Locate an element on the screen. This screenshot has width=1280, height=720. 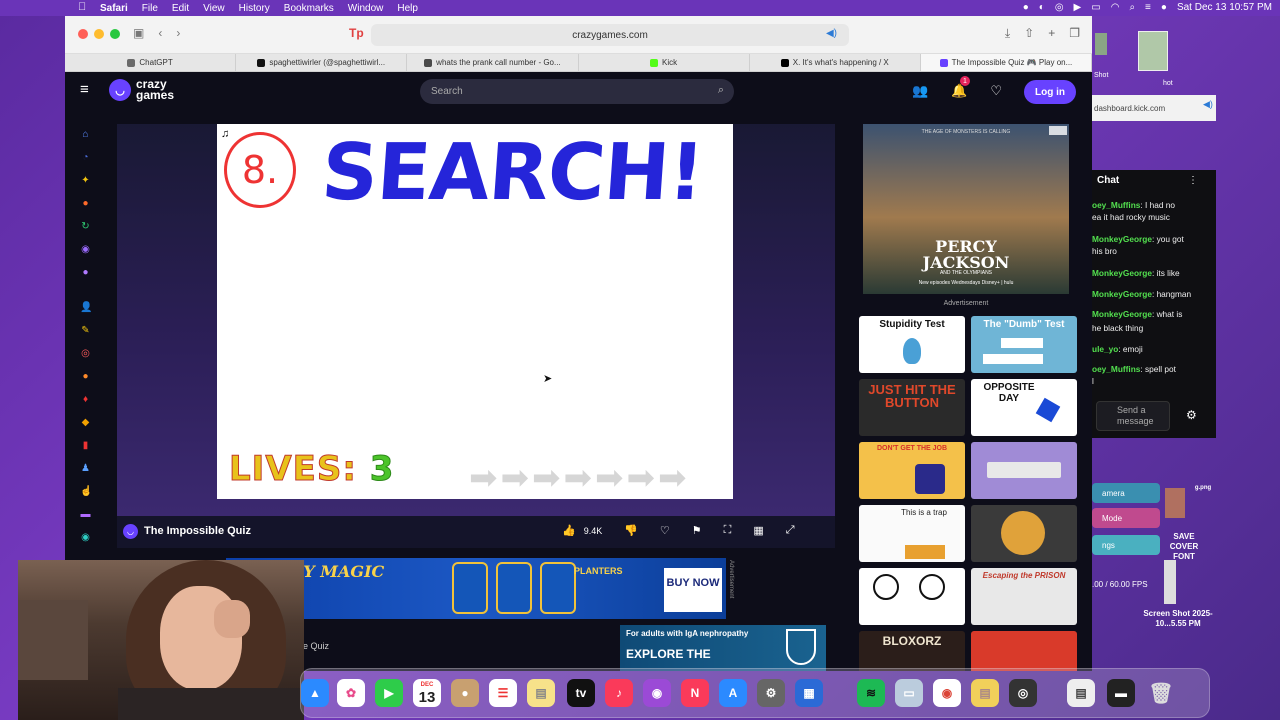
address-bar: crazygames.com ◀) is located at coordinates (610, 35).